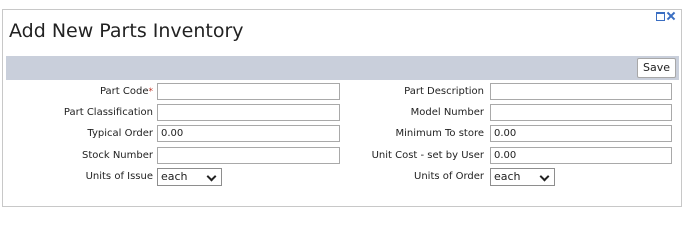  I want to click on stock-number-label: Stock Number, so click(117, 155).